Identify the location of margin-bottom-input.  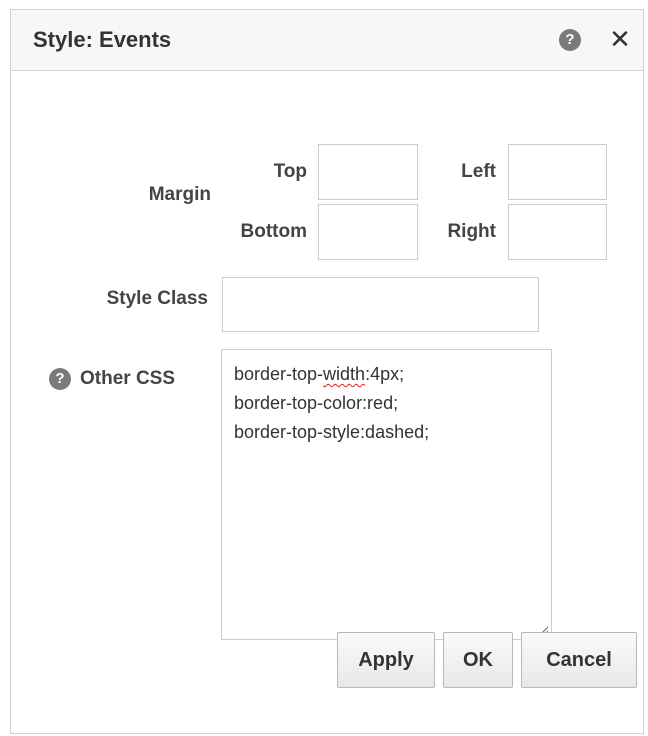
(368, 232).